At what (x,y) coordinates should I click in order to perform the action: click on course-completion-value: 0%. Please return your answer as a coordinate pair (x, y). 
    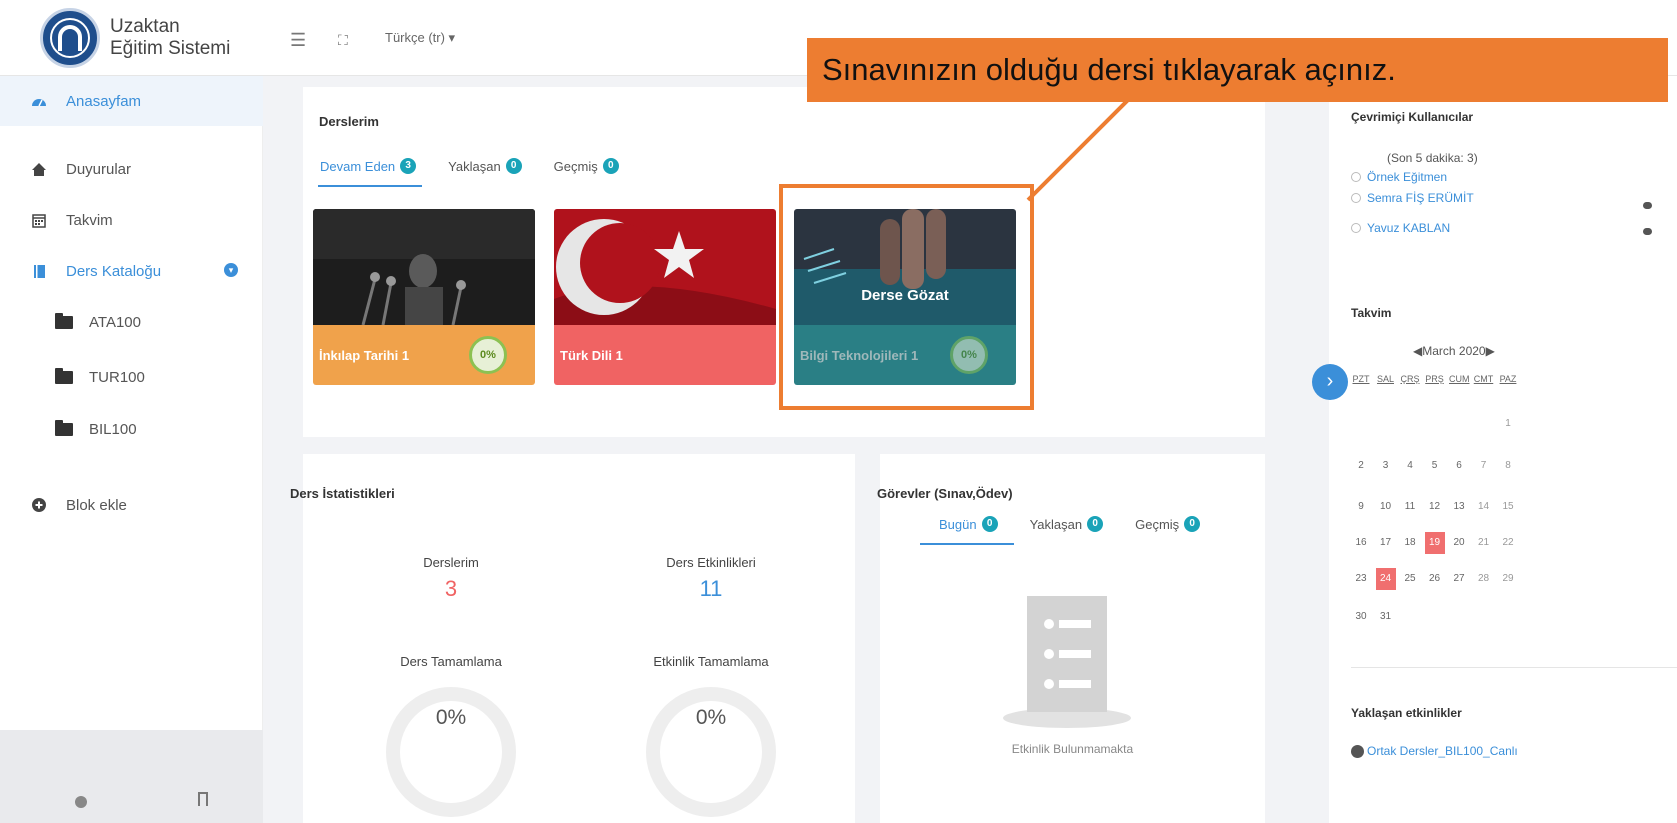
    Looking at the image, I should click on (451, 717).